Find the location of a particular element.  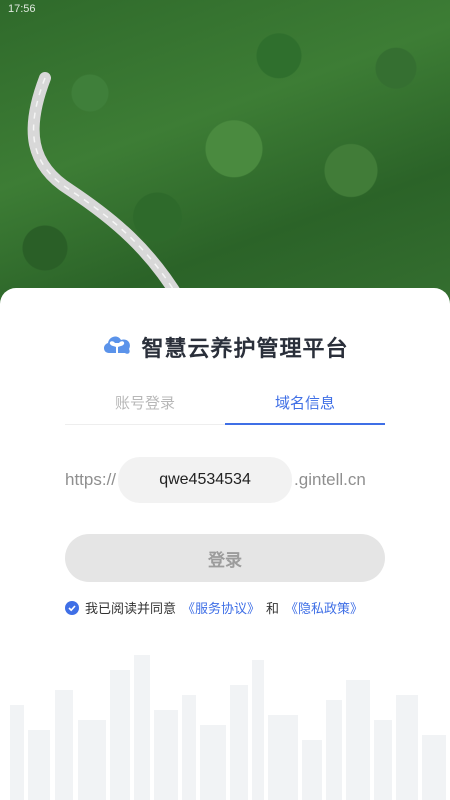

agreement-text: 我已阅读并同意 is located at coordinates (131, 609).